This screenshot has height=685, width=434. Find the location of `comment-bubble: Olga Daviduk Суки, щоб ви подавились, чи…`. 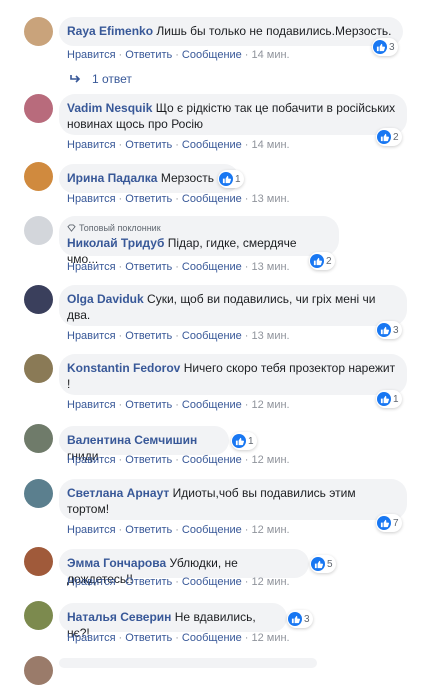

comment-bubble: Olga Daviduk Суки, щоб ви подавились, чи… is located at coordinates (233, 305).